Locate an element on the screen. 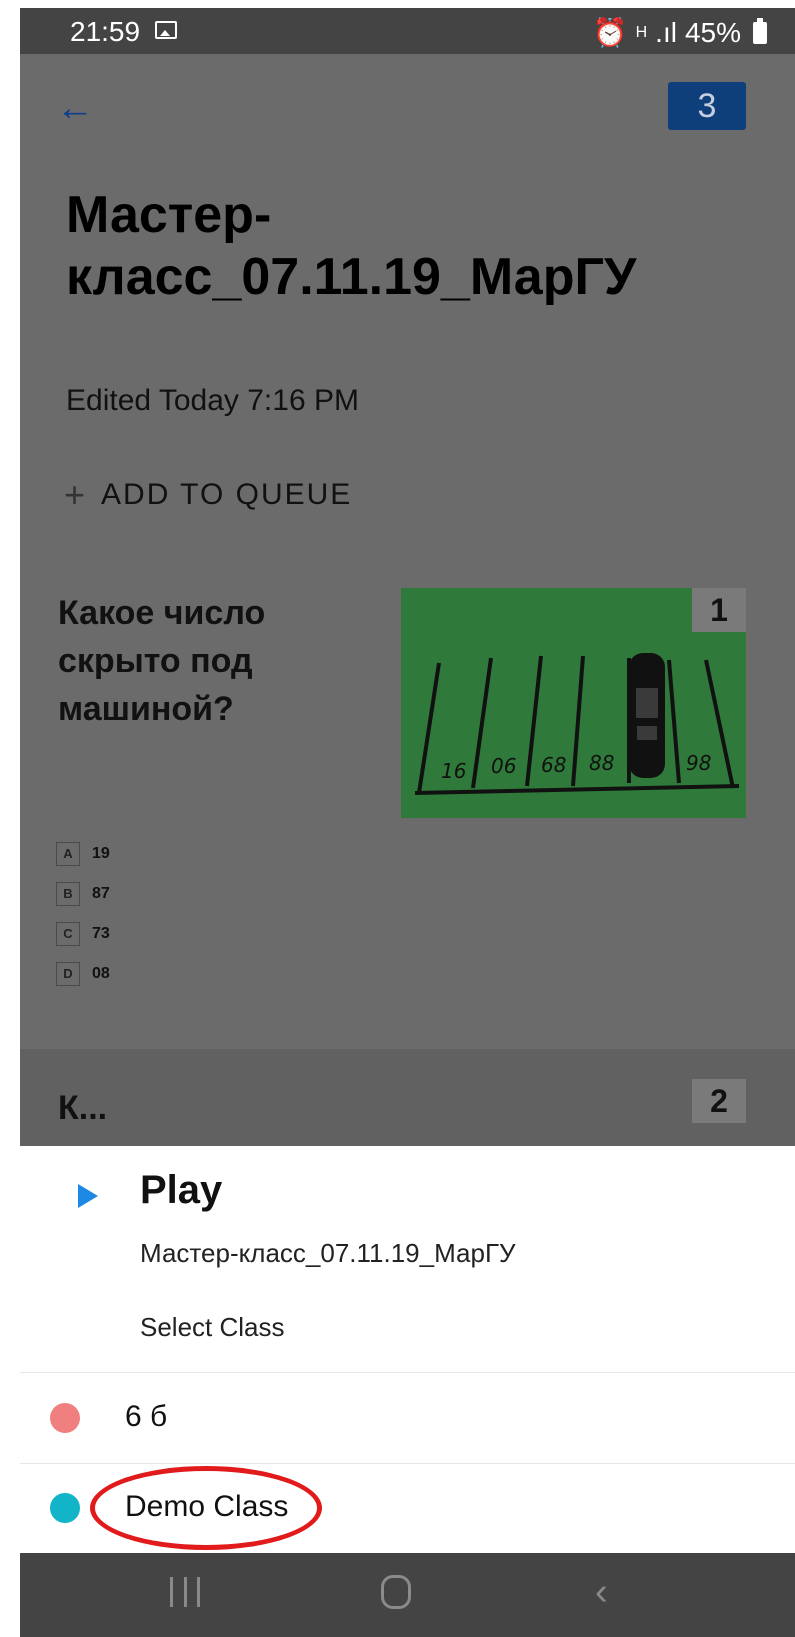 The height and width of the screenshot is (1637, 795). answer-list: A 19 B 87 C 73 D 08 is located at coordinates (83, 914).